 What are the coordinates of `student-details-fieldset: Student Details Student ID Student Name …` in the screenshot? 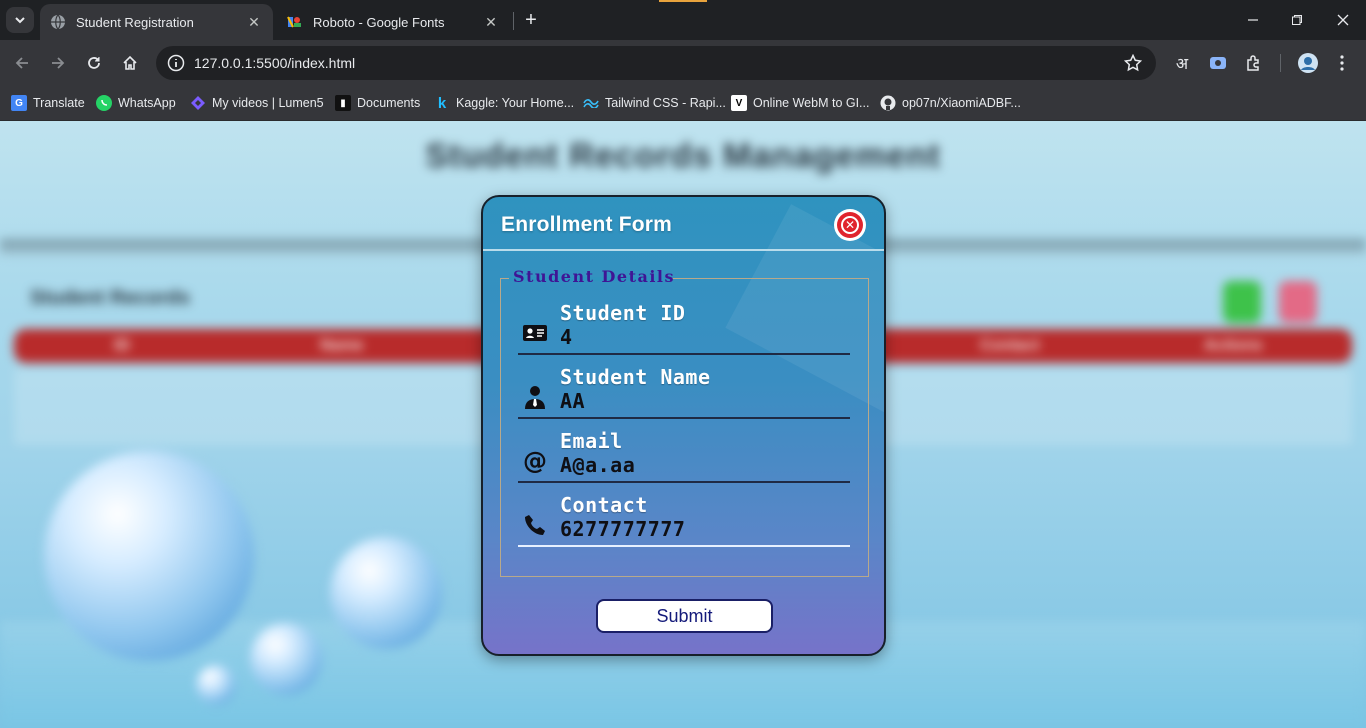 It's located at (684, 422).